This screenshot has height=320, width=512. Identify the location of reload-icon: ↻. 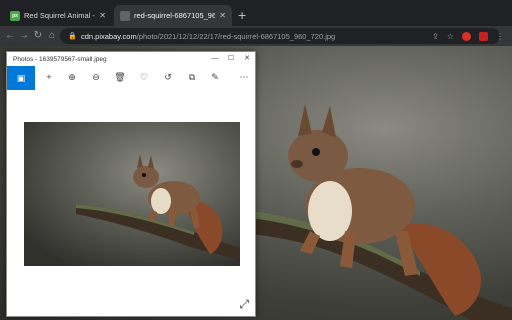
(38, 36).